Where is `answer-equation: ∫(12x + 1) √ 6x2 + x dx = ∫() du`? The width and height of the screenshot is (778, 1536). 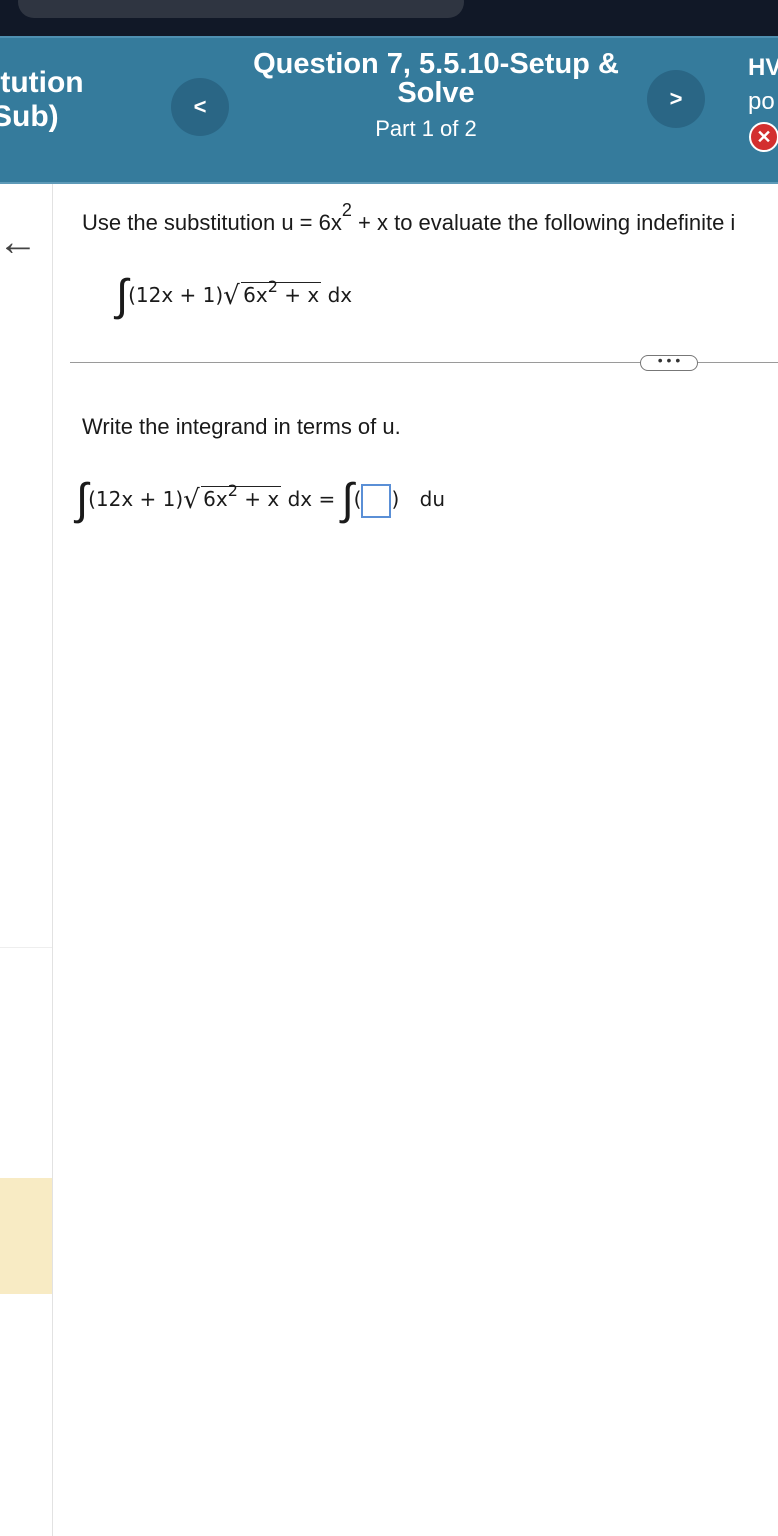 answer-equation: ∫(12x + 1) √ 6x2 + x dx = ∫() du is located at coordinates (261, 499).